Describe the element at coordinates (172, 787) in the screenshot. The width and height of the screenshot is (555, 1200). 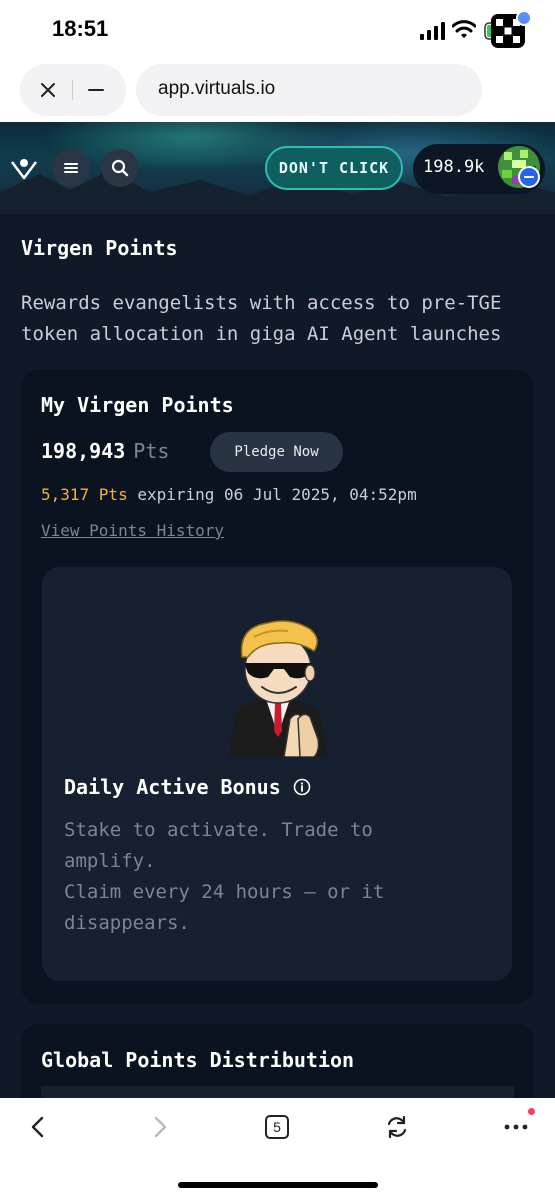
I see `daily-bonus-title-text: Daily Active Bonus` at that location.